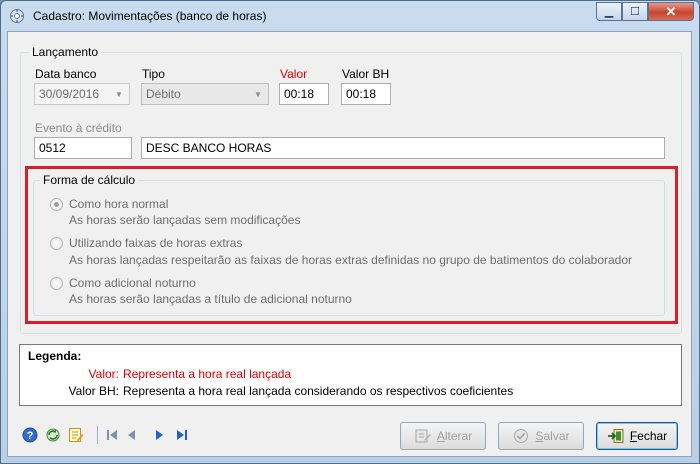 Image resolution: width=700 pixels, height=464 pixels. Describe the element at coordinates (182, 435) in the screenshot. I see `last-record-icon` at that location.